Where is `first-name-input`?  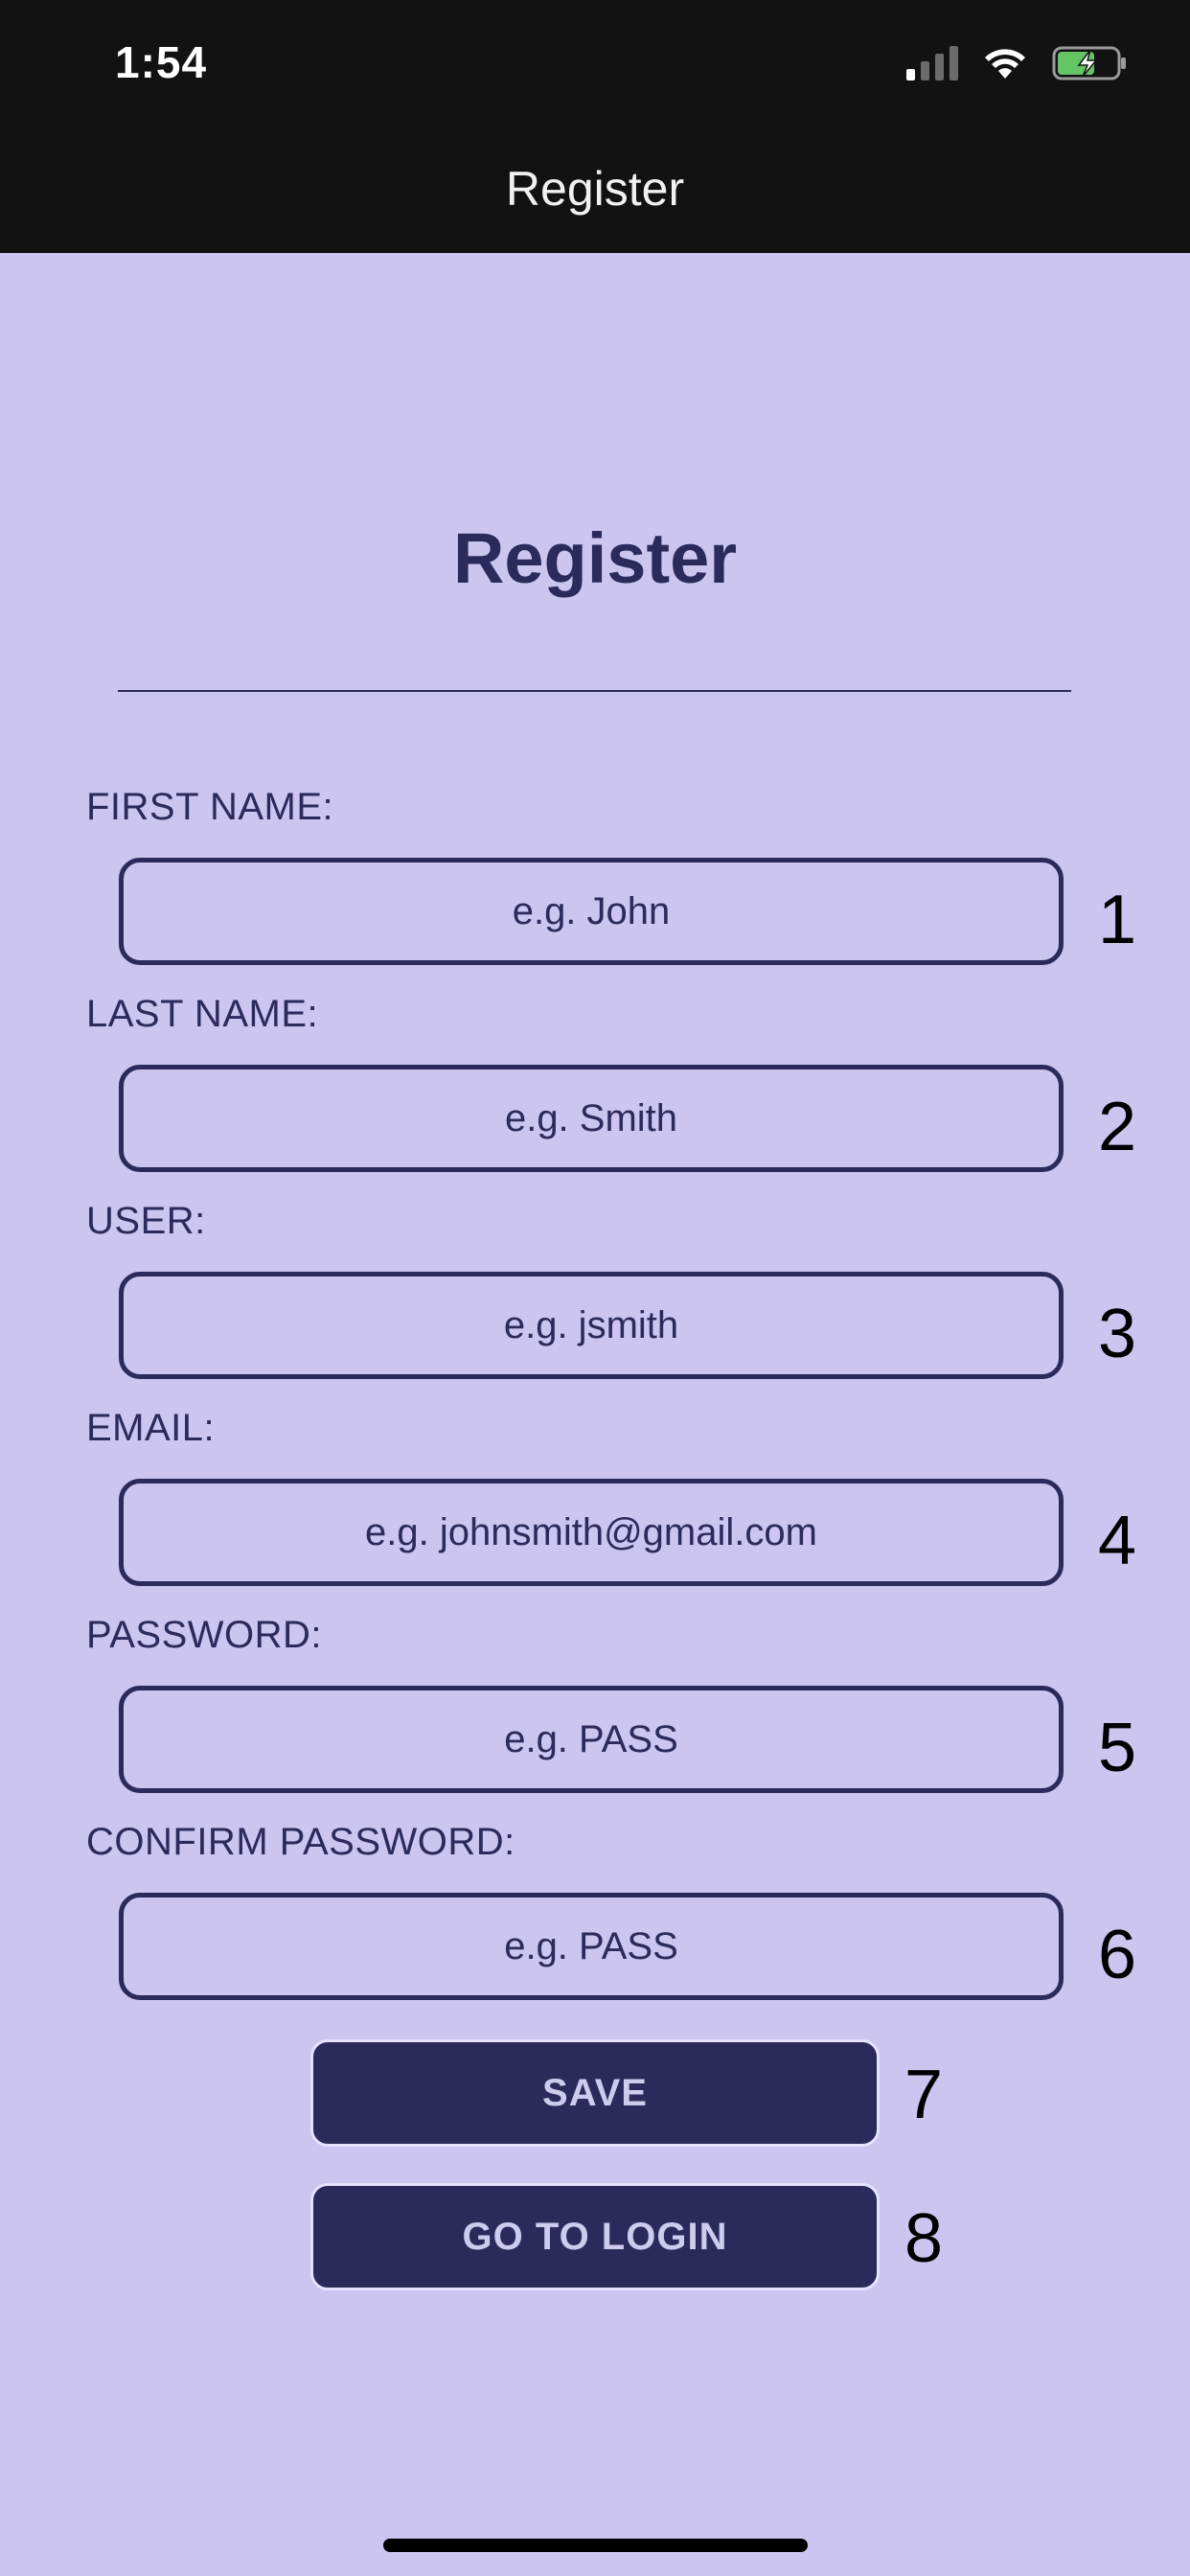 first-name-input is located at coordinates (591, 911).